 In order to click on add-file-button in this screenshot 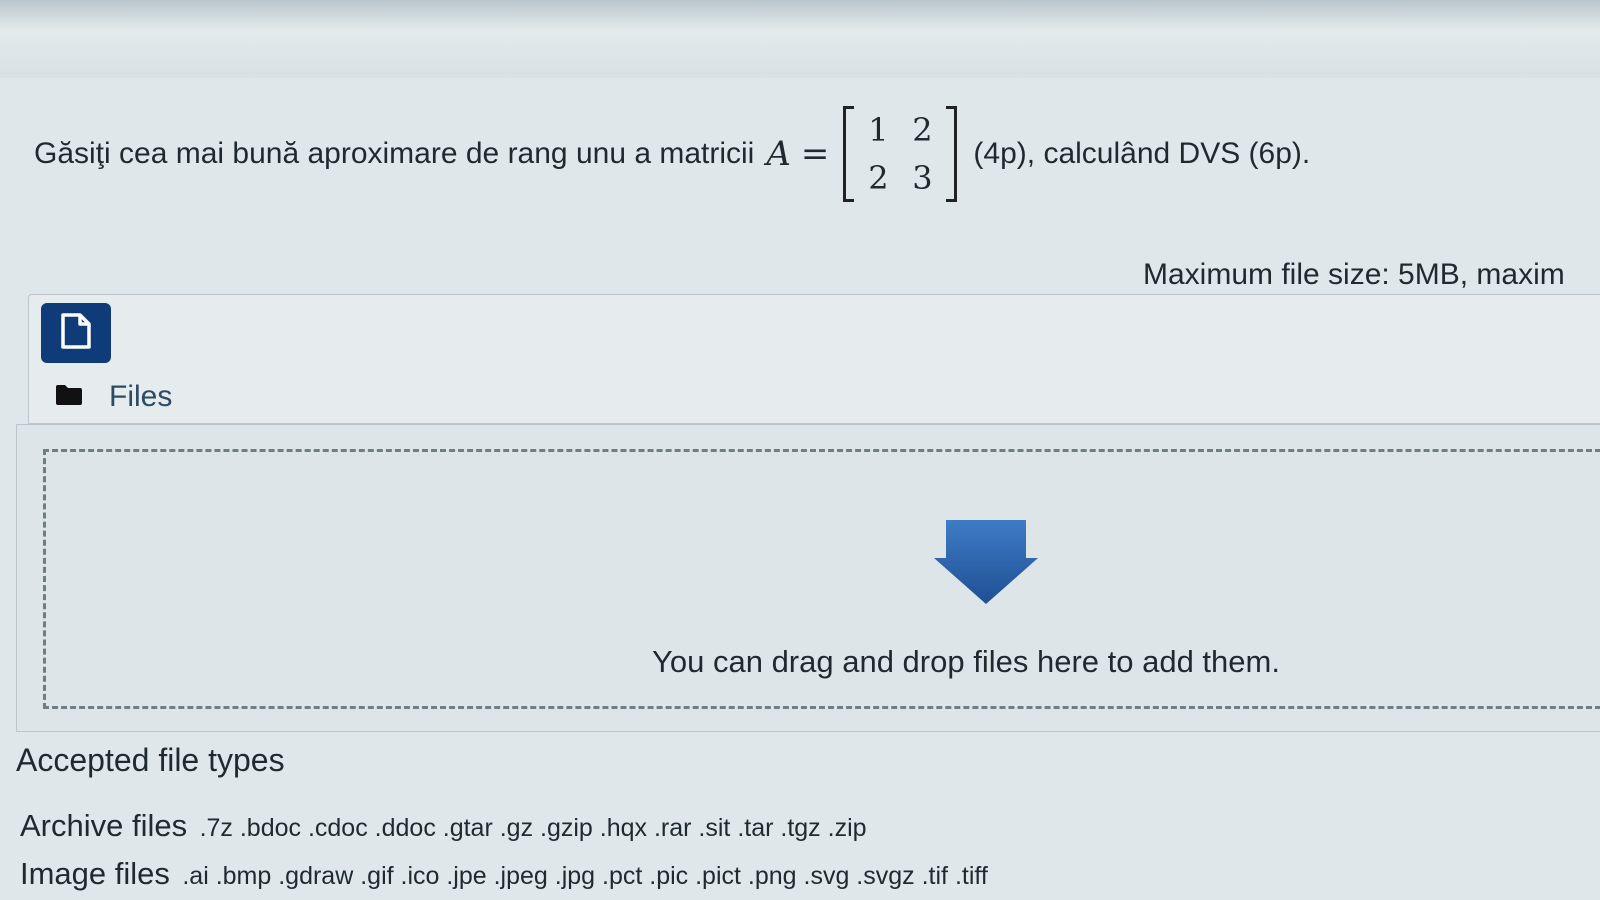, I will do `click(76, 333)`.